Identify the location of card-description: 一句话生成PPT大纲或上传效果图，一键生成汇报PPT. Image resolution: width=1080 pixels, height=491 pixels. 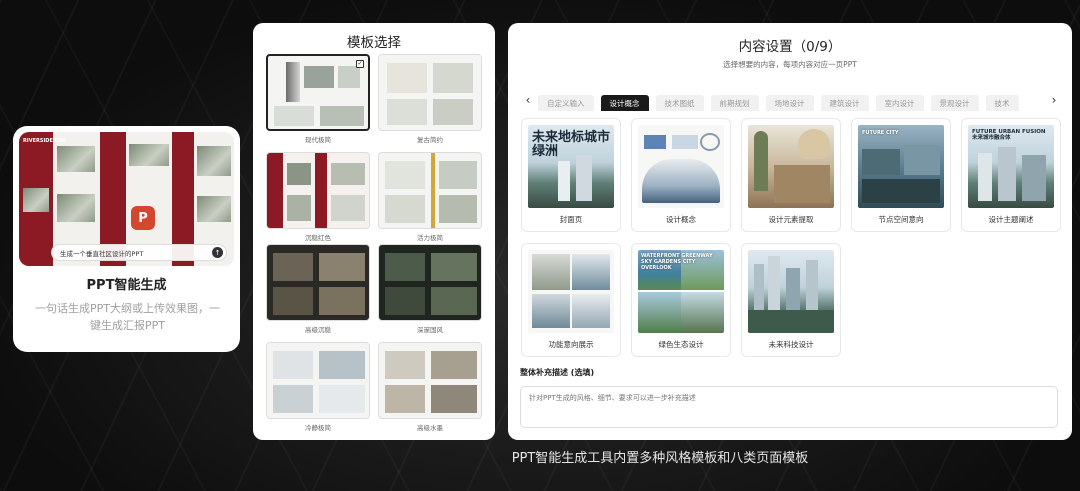
(127, 317).